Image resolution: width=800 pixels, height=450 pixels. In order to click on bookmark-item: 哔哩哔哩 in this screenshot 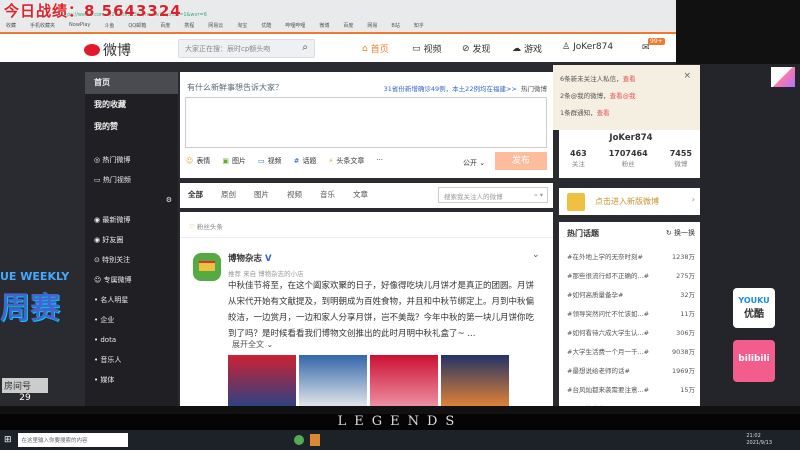, I will do `click(295, 27)`.